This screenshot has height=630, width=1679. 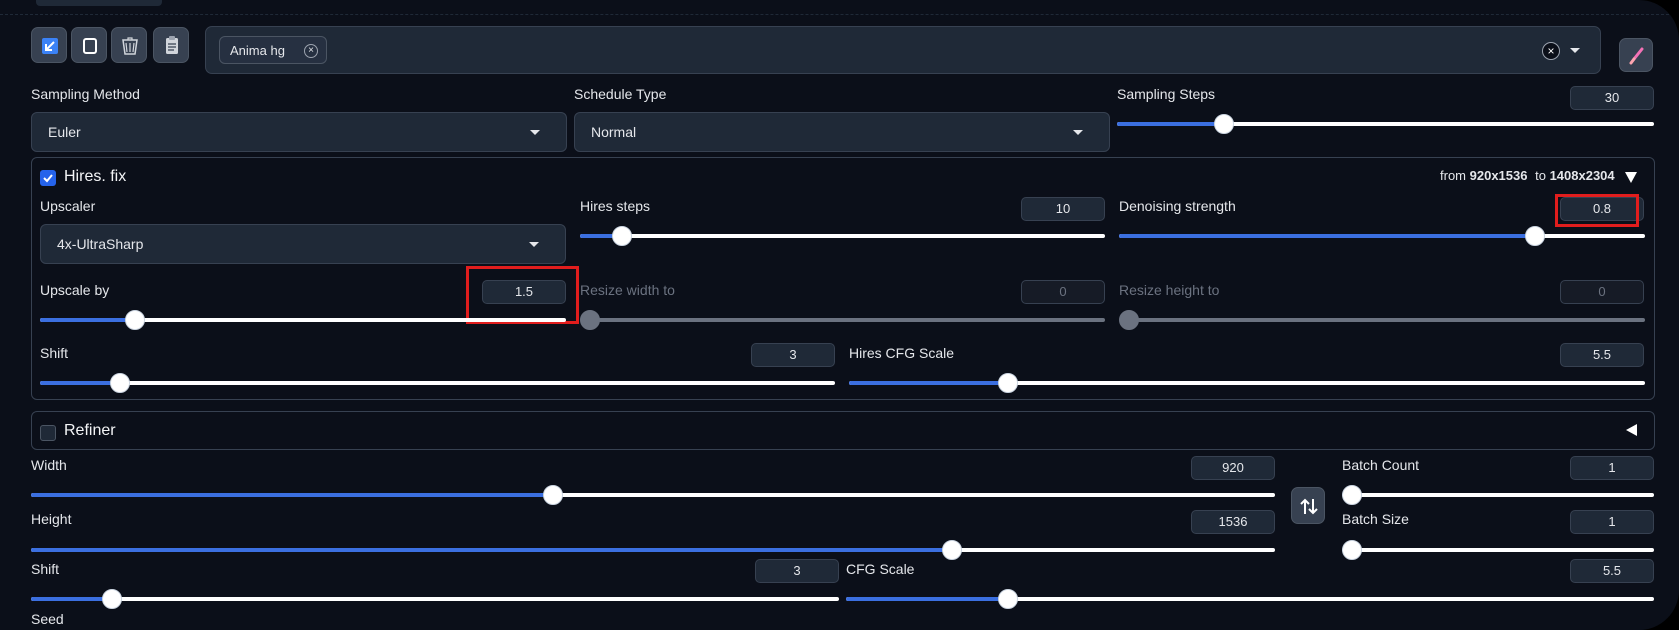 I want to click on sampling-steps-label: Sampling Steps, so click(x=1166, y=94).